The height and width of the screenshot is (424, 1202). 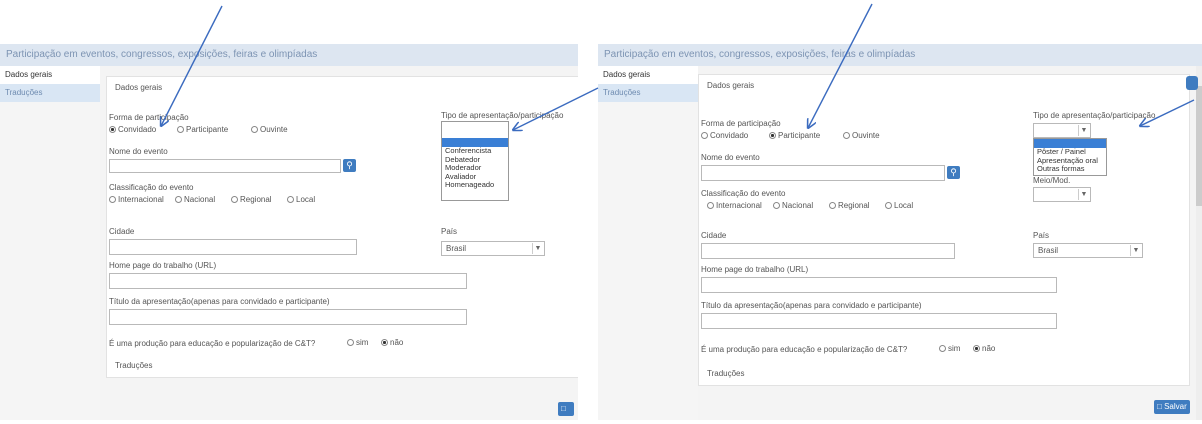 I want to click on dropdown-item: Outras formas, so click(x=1070, y=169).